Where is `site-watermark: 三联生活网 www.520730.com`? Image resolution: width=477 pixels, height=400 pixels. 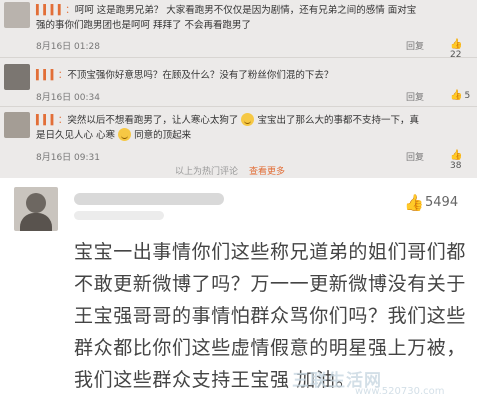 site-watermark: 三联生活网 www.520730.com is located at coordinates (384, 383).